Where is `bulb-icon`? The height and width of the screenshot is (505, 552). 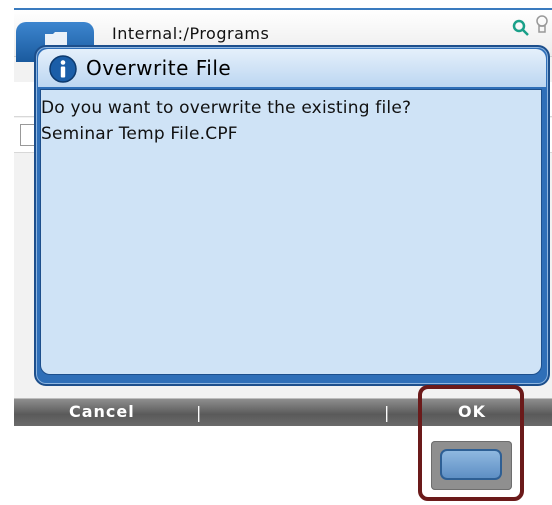
bulb-icon is located at coordinates (542, 27).